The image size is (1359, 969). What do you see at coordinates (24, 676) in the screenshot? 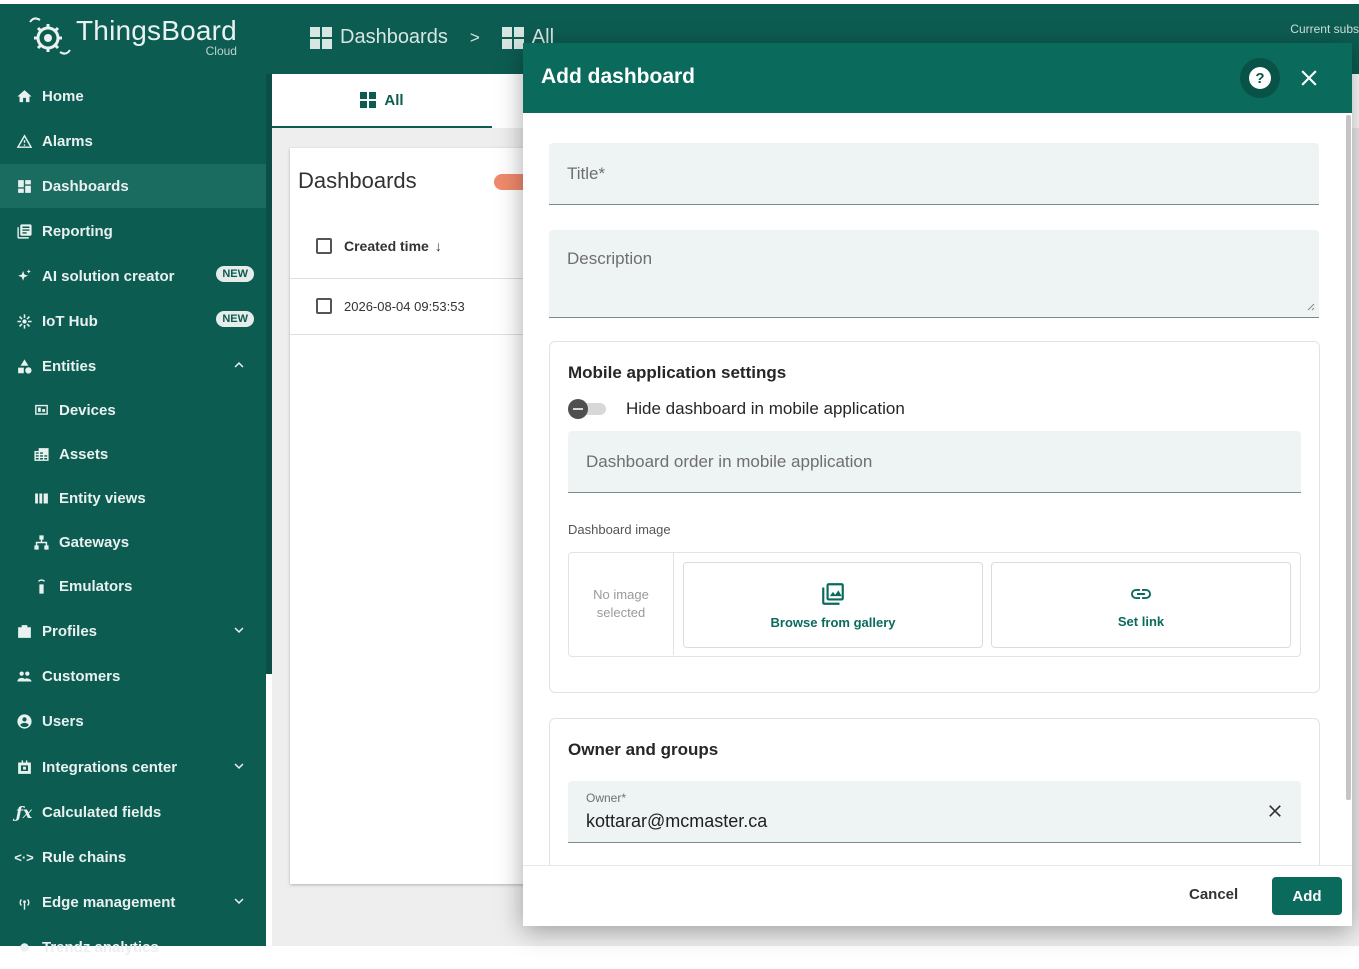
I see `customers-icon` at bounding box center [24, 676].